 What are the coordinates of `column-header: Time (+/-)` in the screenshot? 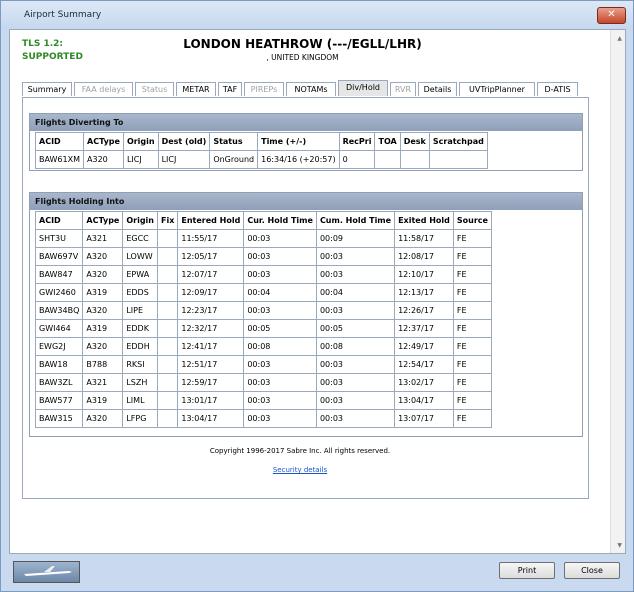 It's located at (298, 141).